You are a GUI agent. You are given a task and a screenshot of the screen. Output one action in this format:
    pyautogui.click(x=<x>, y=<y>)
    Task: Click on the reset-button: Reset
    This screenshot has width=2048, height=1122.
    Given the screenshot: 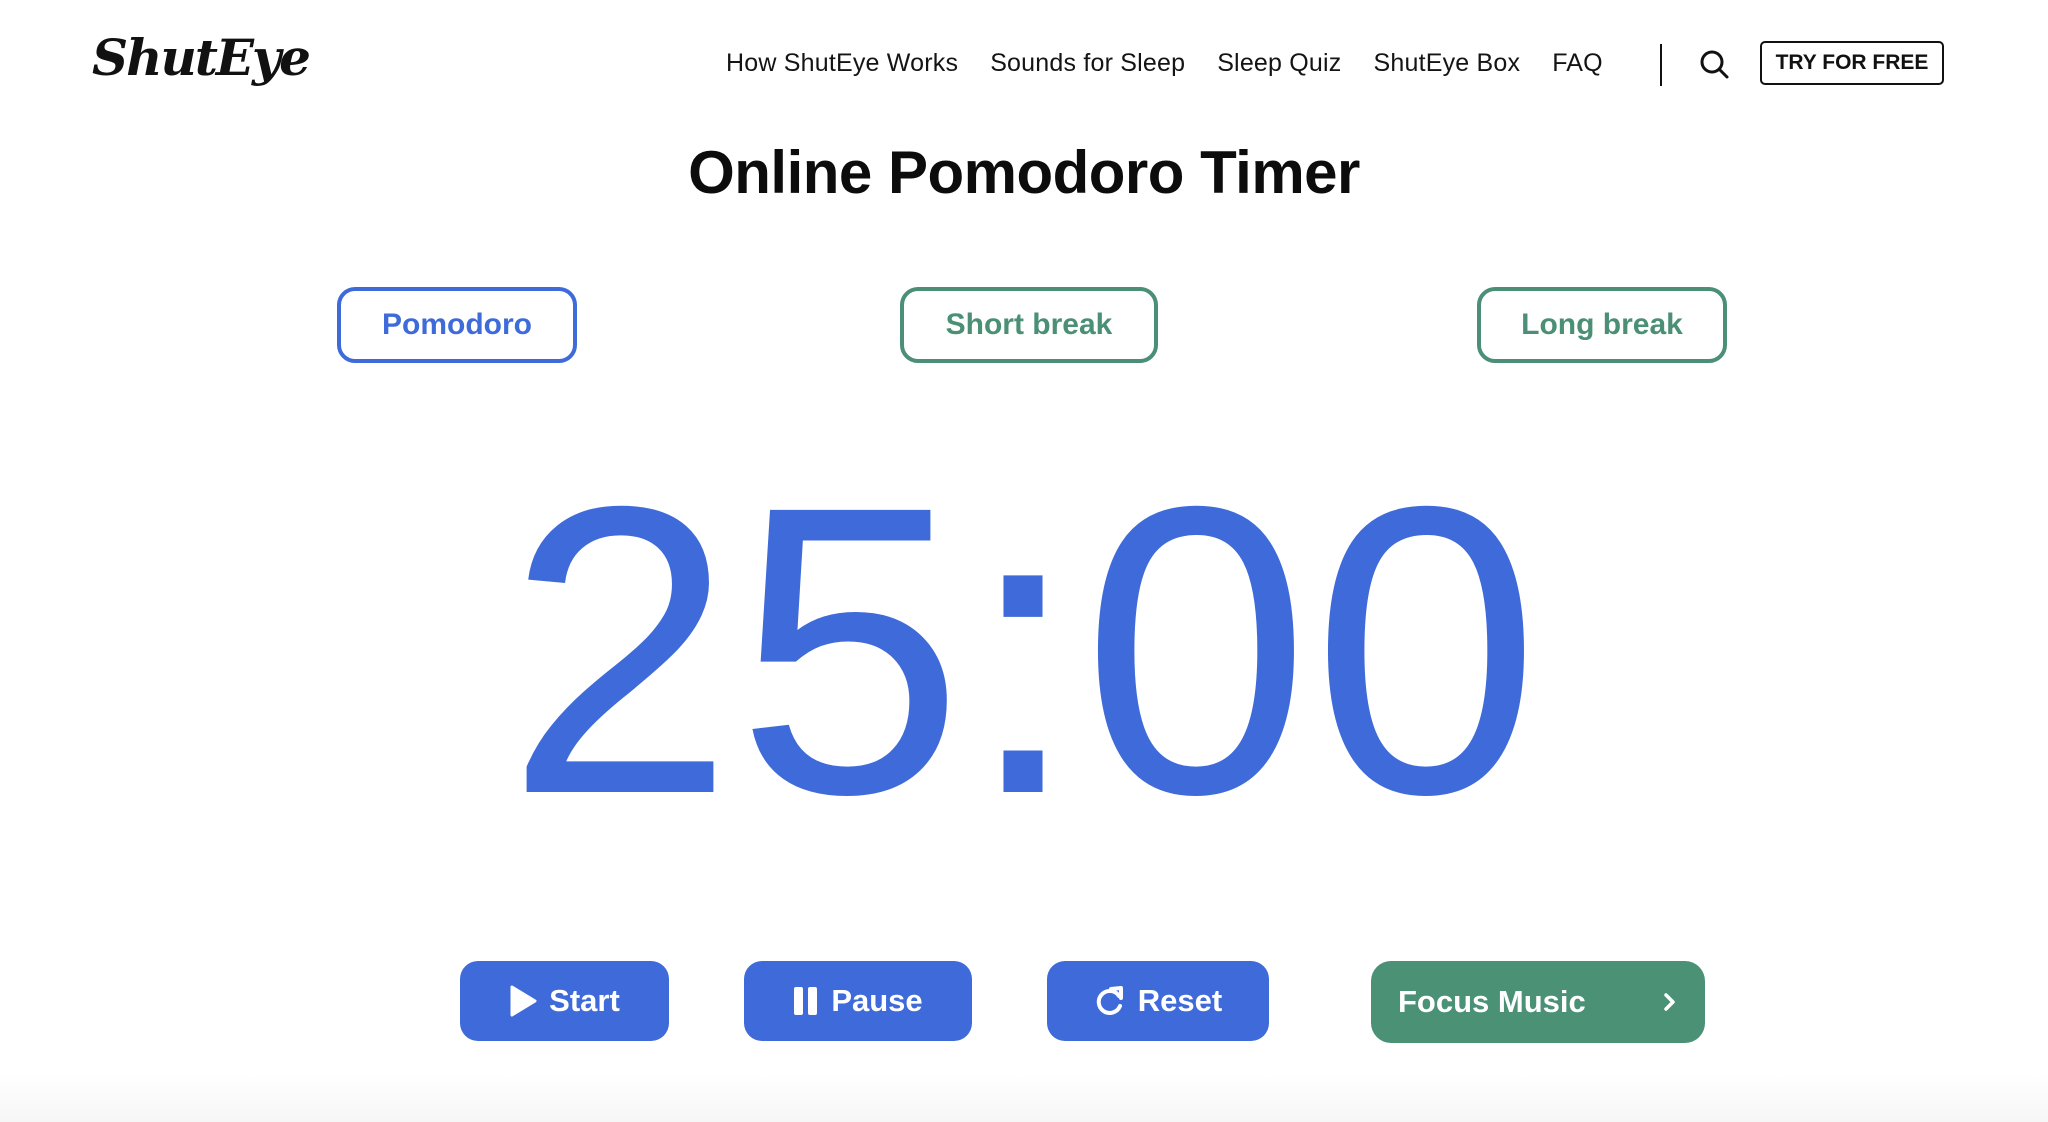 What is the action you would take?
    pyautogui.click(x=1158, y=1001)
    